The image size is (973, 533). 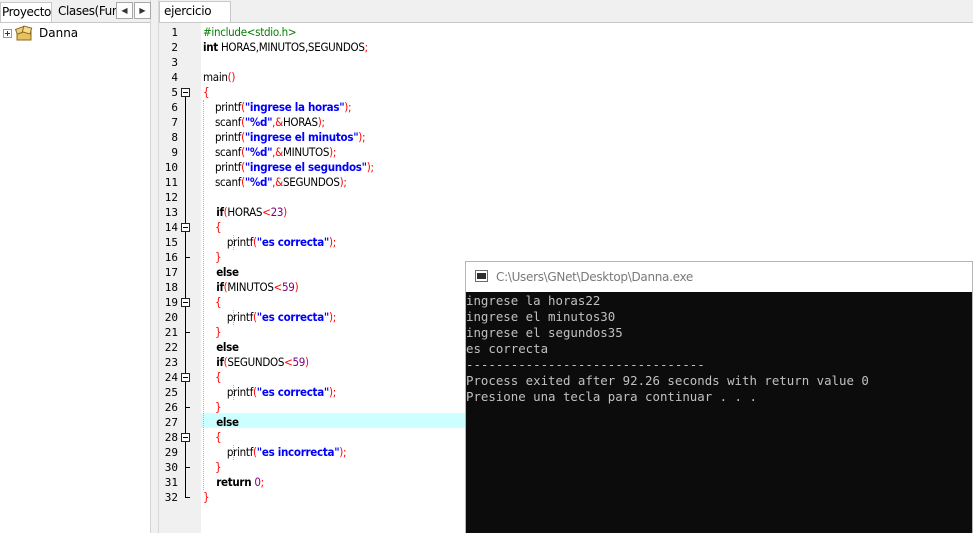 I want to click on line-number: 11, so click(x=171, y=182).